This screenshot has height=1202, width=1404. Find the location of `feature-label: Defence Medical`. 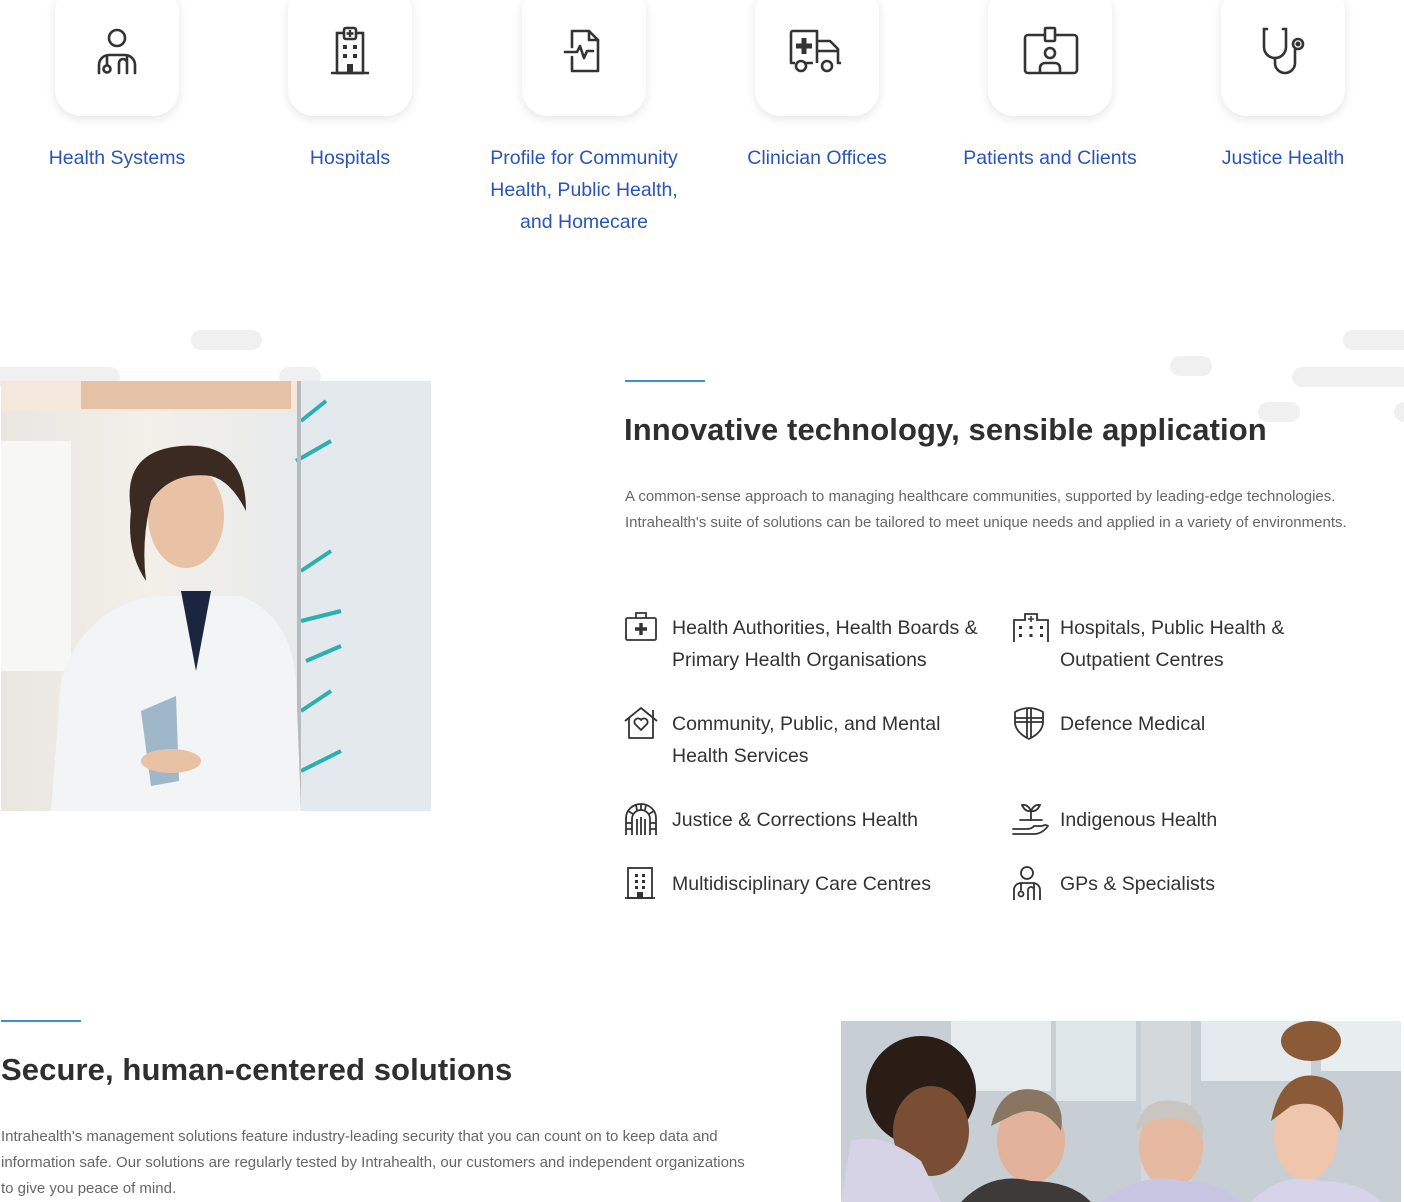

feature-label: Defence Medical is located at coordinates (1133, 724).